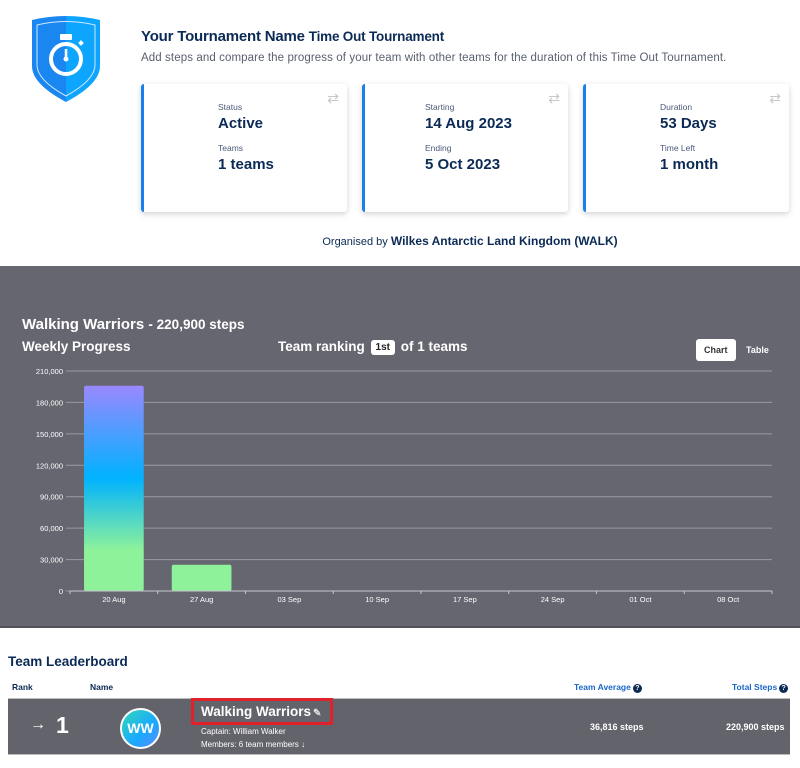 This screenshot has height=768, width=800. What do you see at coordinates (465, 599) in the screenshot?
I see `x-tick-label: 17 Sep` at bounding box center [465, 599].